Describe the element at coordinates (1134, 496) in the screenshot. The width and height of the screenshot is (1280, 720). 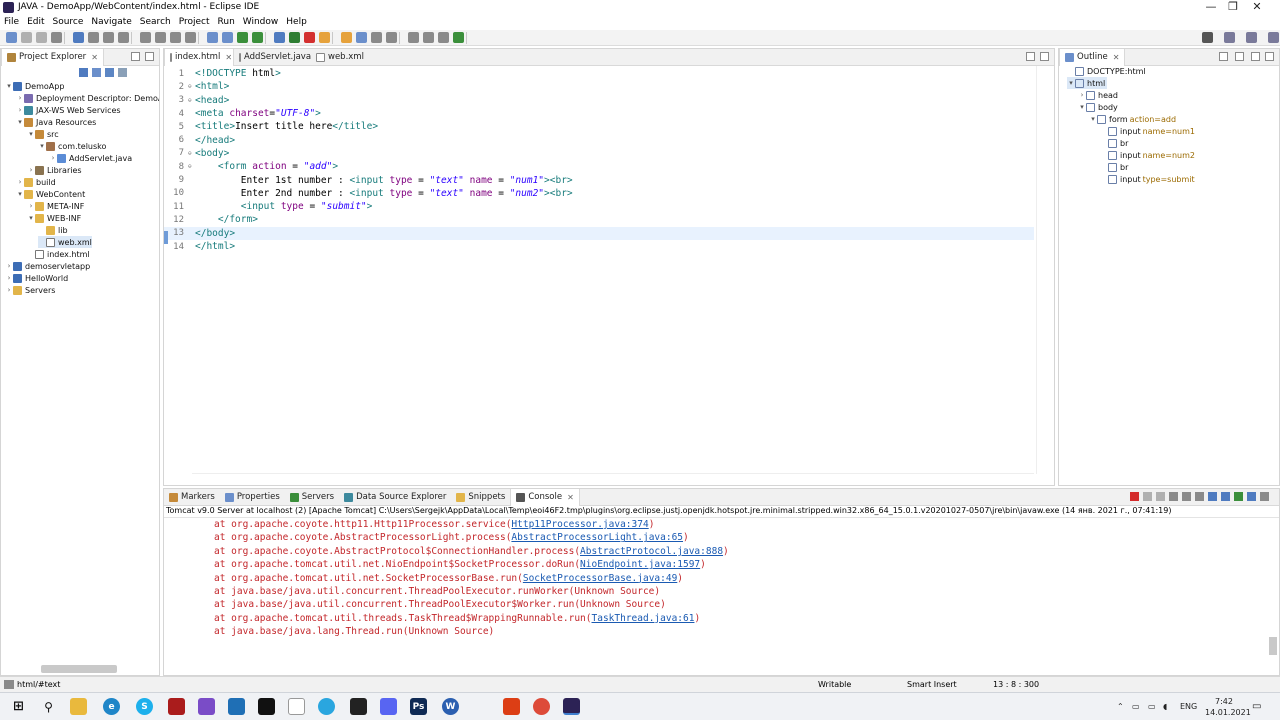
I see `terminate-icon` at that location.